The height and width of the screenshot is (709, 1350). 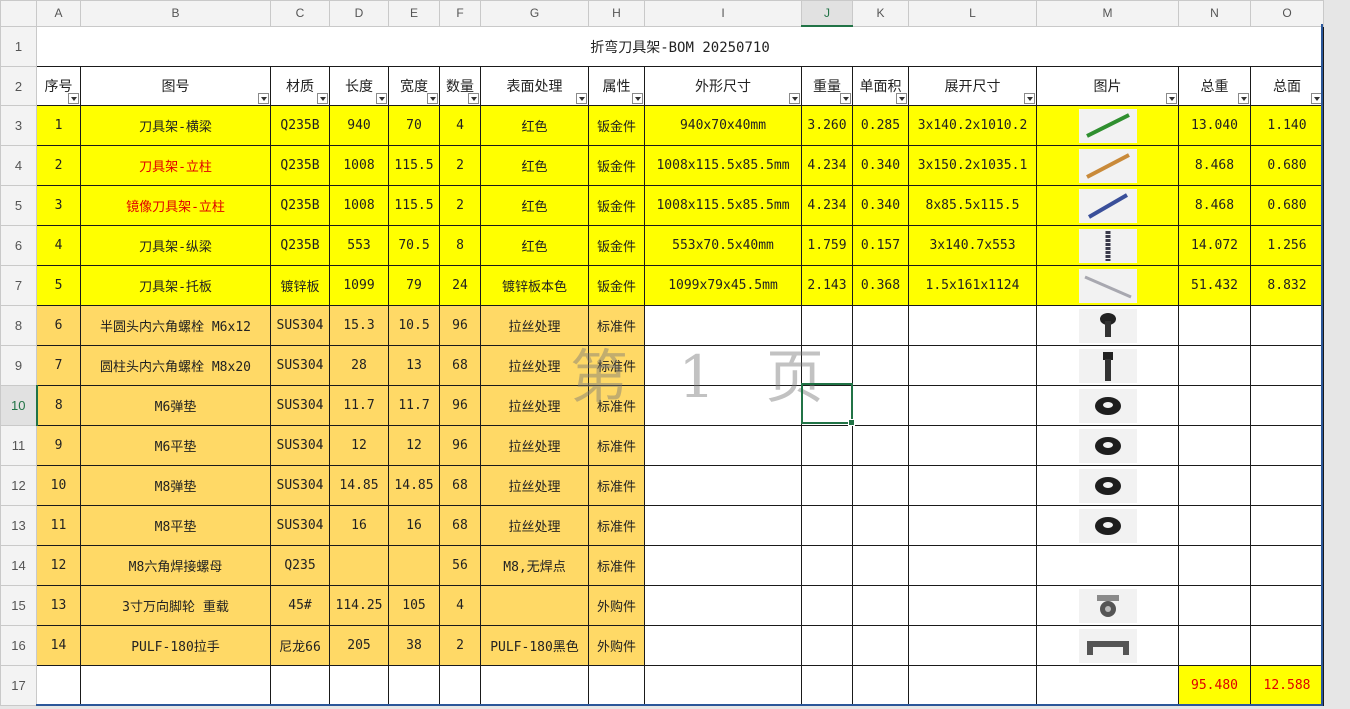 I want to click on cell-len: 1008, so click(x=359, y=205).